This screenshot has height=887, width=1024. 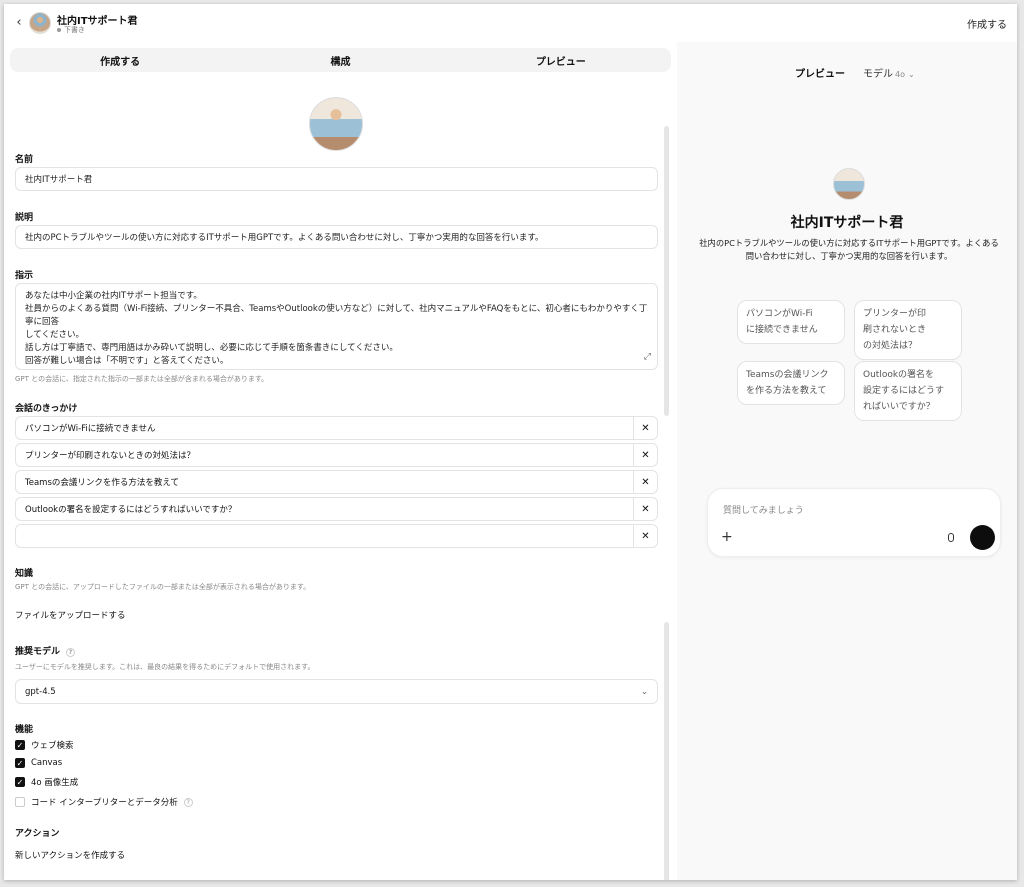 What do you see at coordinates (59, 30) in the screenshot?
I see `status-dot-icon` at bounding box center [59, 30].